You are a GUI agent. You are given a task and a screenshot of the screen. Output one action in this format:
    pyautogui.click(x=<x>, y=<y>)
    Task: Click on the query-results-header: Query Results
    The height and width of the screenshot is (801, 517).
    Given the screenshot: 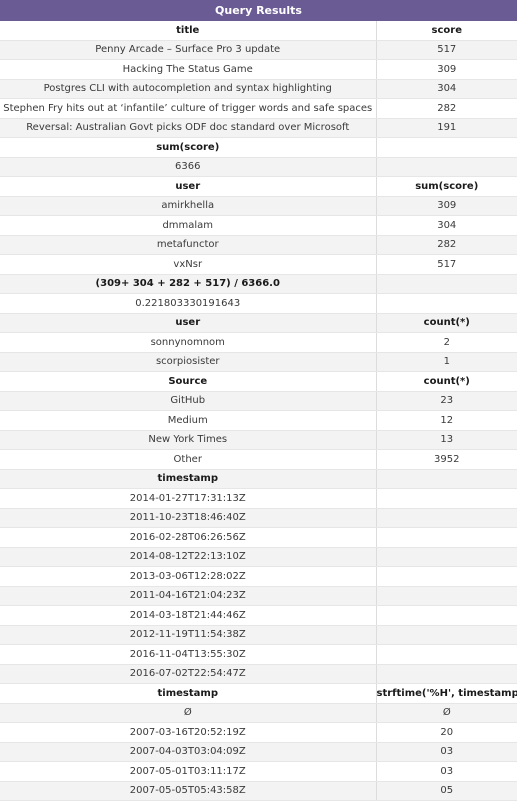 What is the action you would take?
    pyautogui.click(x=258, y=10)
    